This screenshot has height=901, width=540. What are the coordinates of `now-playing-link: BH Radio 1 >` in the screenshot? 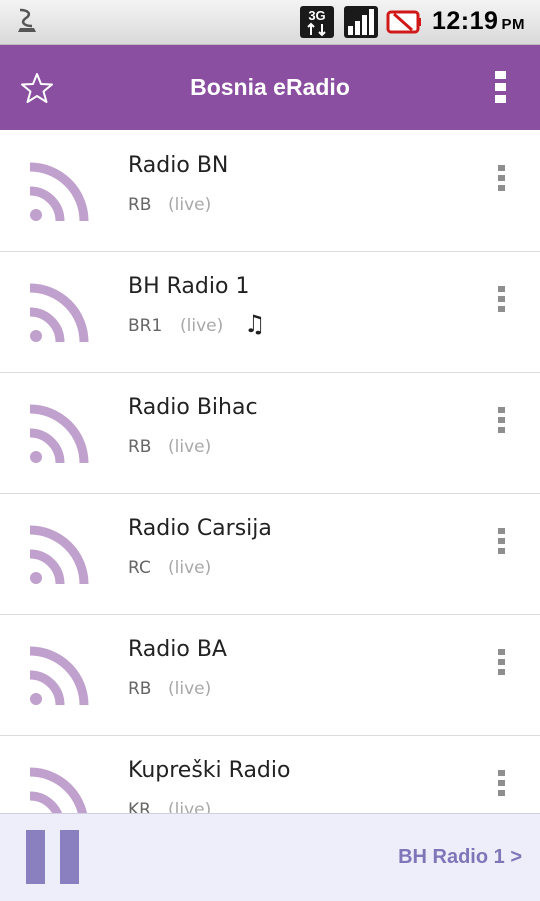 It's located at (460, 857).